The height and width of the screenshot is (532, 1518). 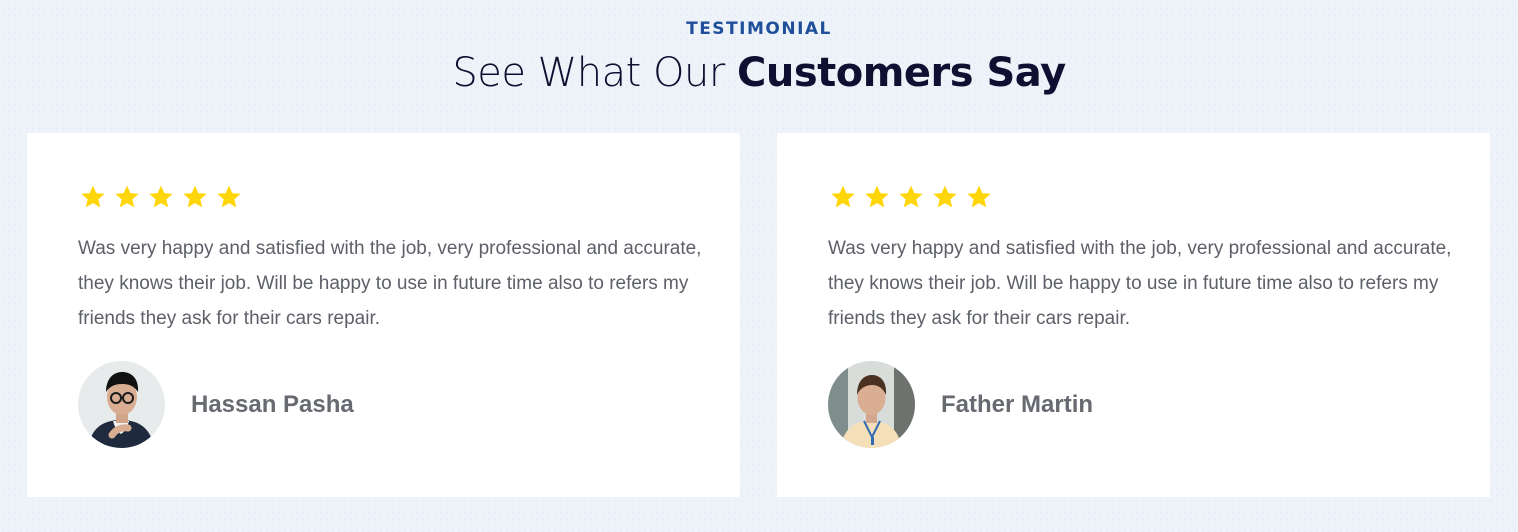 I want to click on man-portrait-avatar-icon, so click(x=121, y=404).